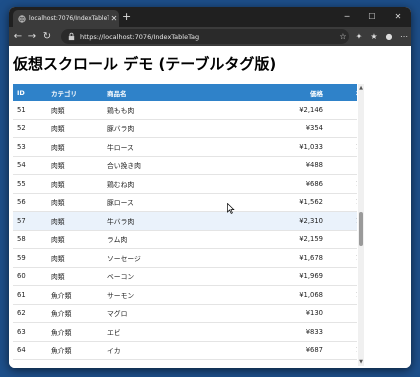 The image size is (420, 377). What do you see at coordinates (185, 202) in the screenshot?
I see `table-row: 56肉類豚ロース¥1,562197` at bounding box center [185, 202].